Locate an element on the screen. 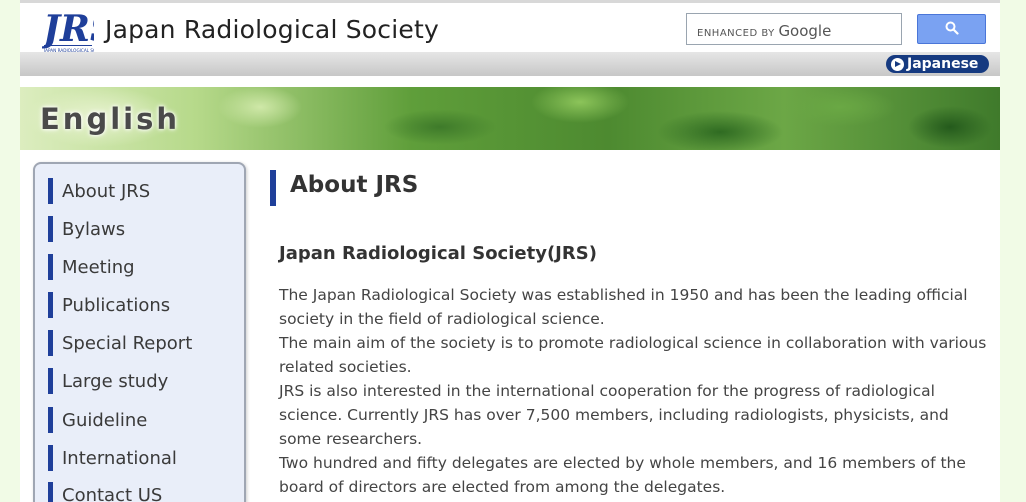  section-subheading: Japan Radiological Society(JRS) is located at coordinates (438, 253).